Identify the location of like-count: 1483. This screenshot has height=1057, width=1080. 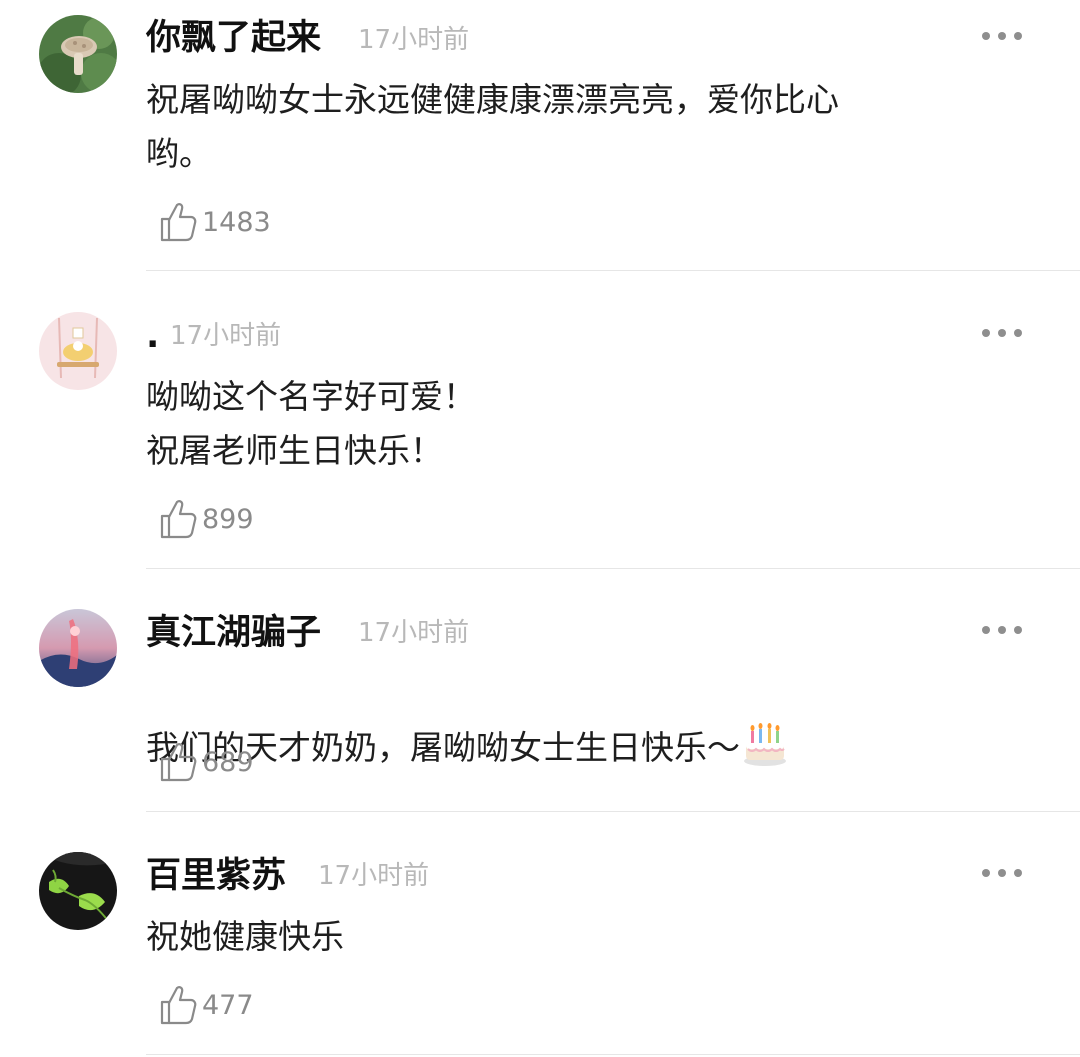
(236, 222).